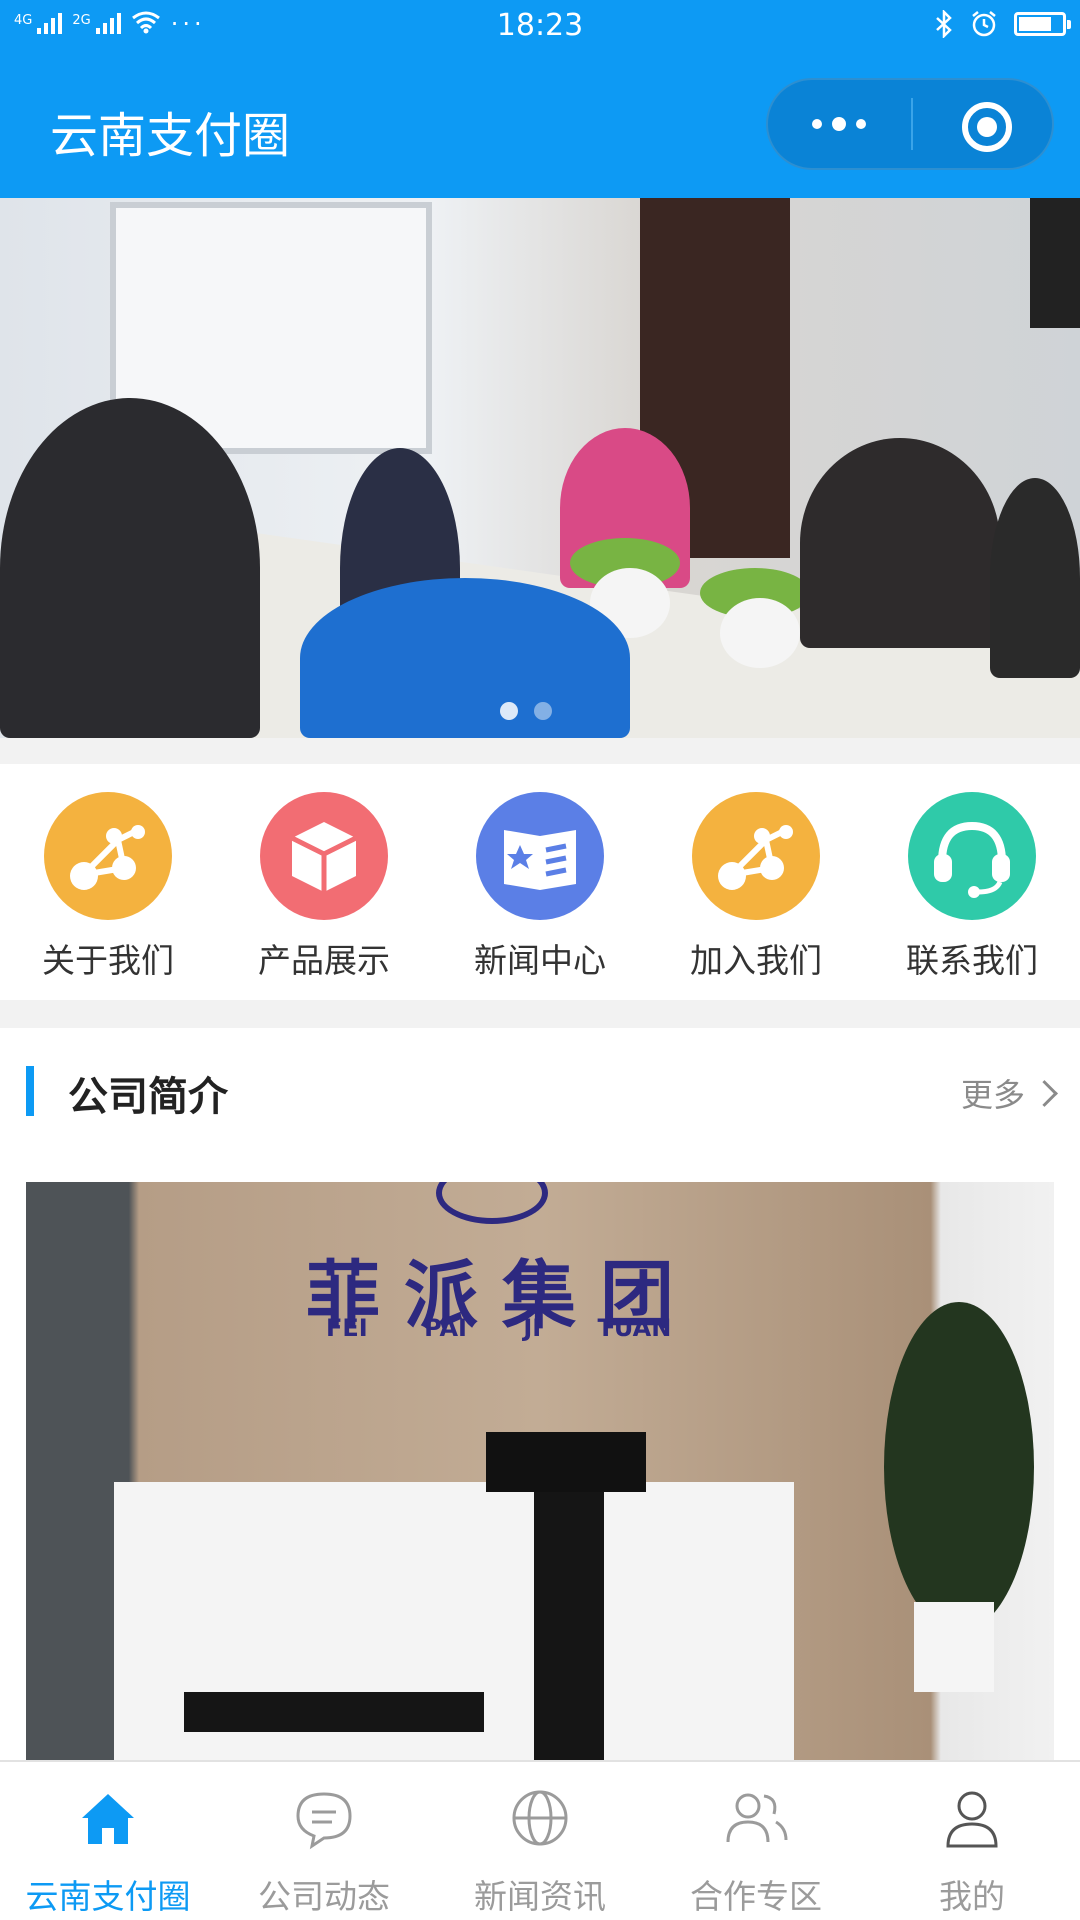 The image size is (1080, 1920). What do you see at coordinates (756, 1896) in the screenshot?
I see `tab-label: 合作专区` at bounding box center [756, 1896].